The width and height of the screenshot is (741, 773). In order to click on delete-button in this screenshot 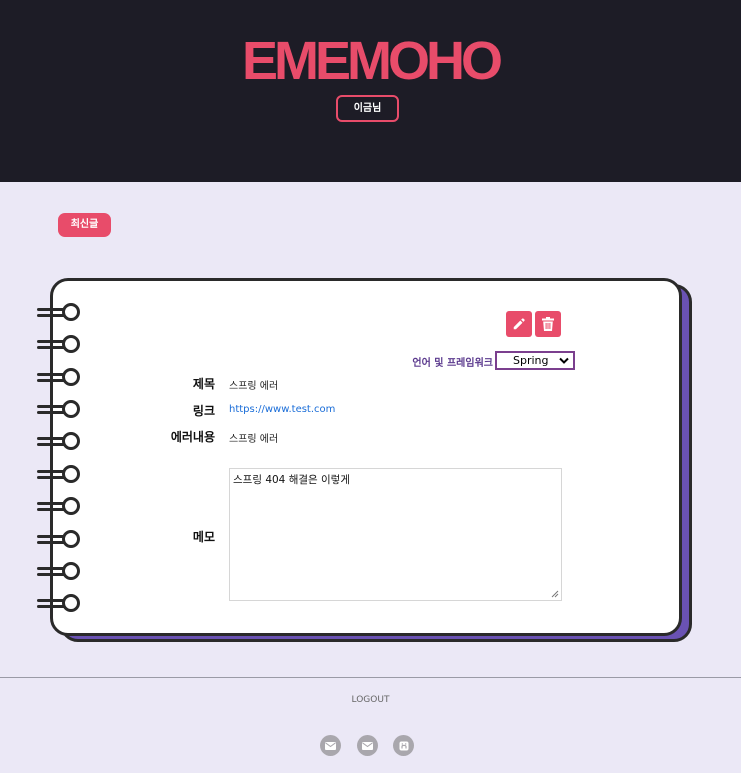, I will do `click(548, 324)`.